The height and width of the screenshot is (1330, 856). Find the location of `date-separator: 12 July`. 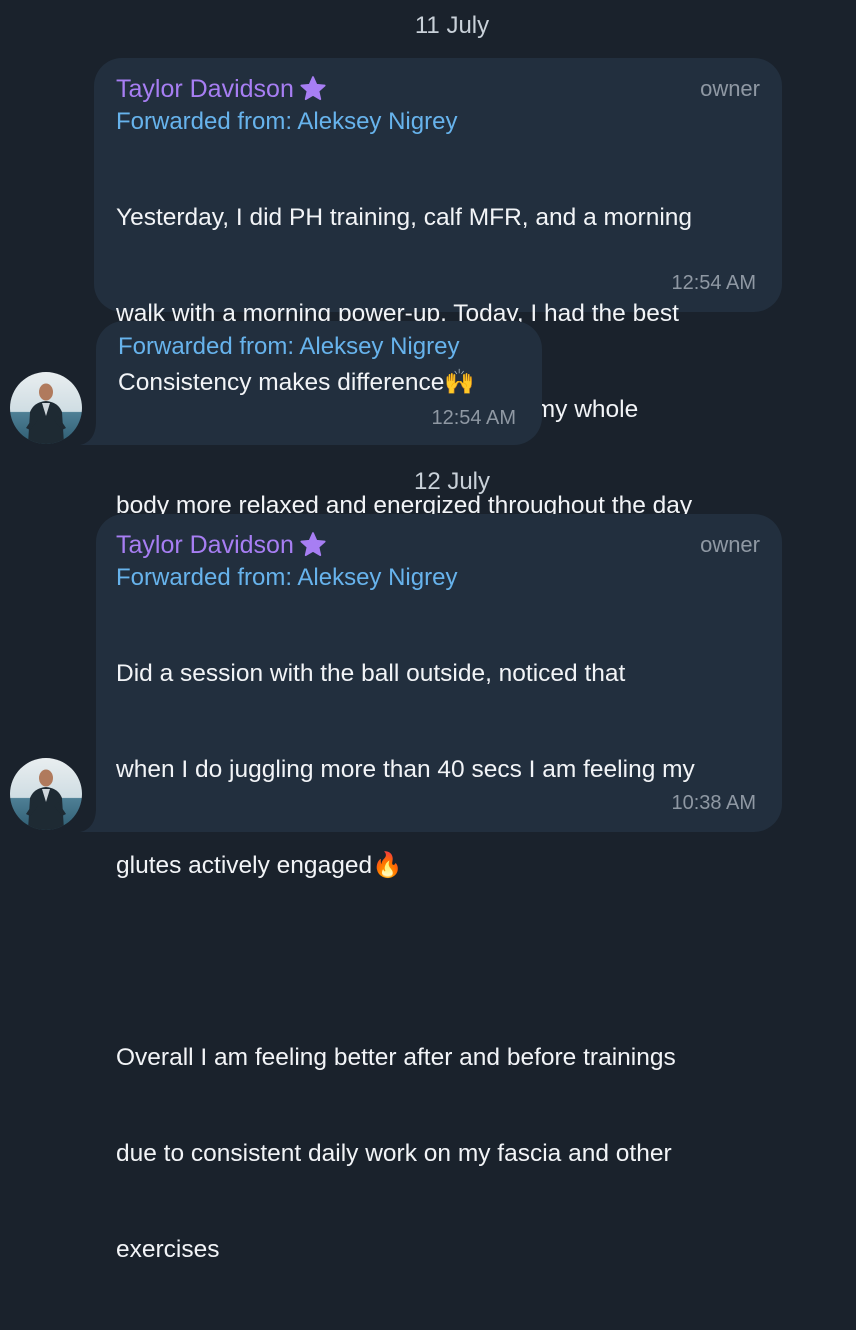

date-separator: 12 July is located at coordinates (452, 481).